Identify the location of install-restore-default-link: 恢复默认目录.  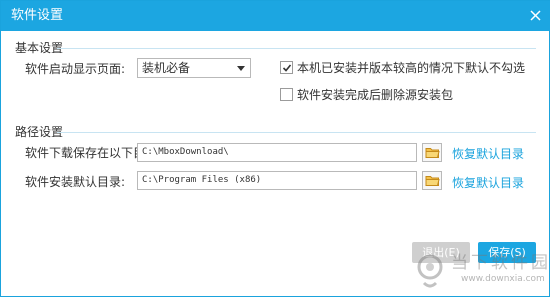
(488, 183).